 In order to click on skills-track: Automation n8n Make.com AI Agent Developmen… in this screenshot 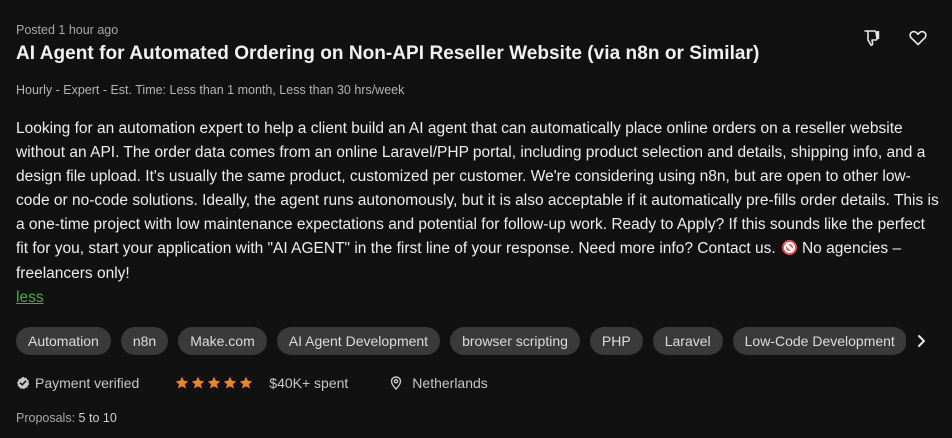, I will do `click(476, 340)`.